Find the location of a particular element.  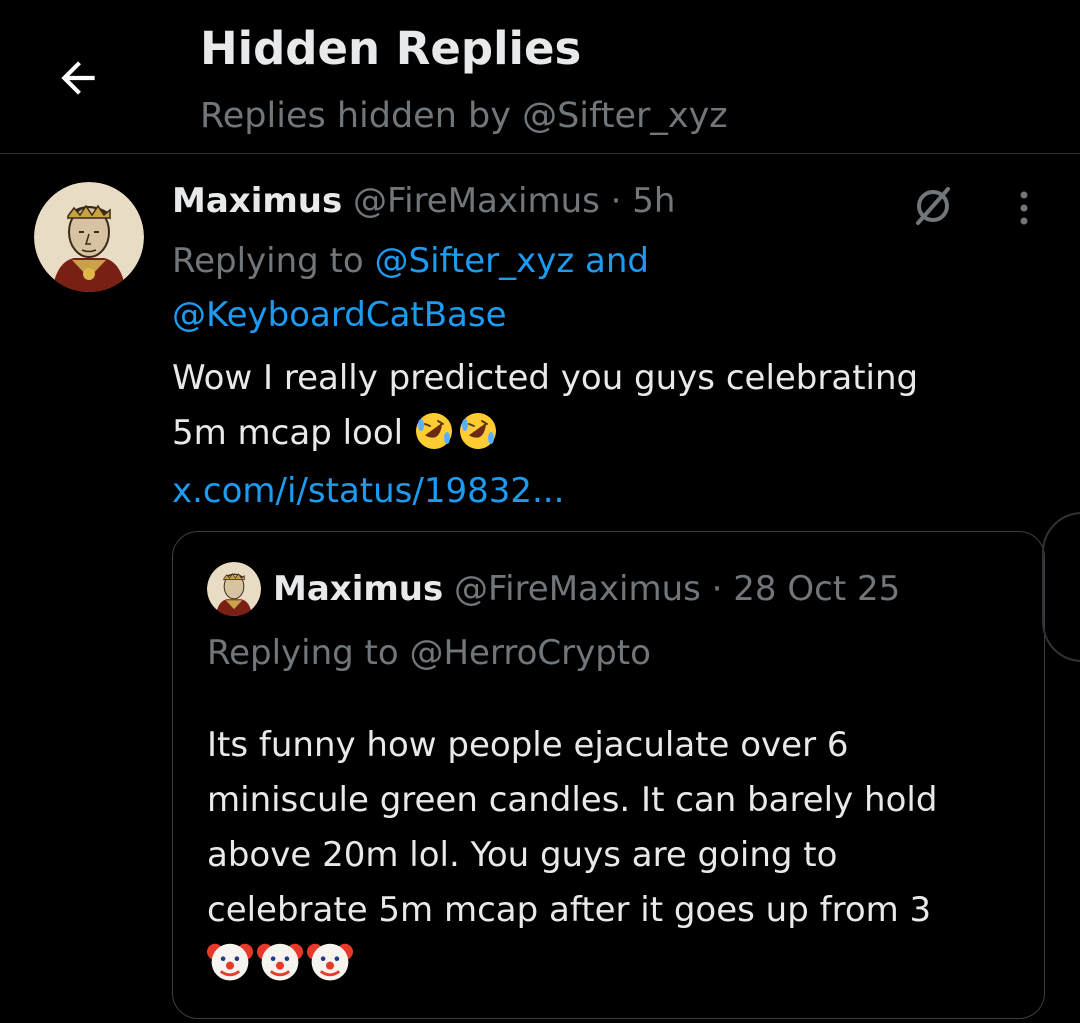

quote-emoji-row is located at coordinates (622, 965).